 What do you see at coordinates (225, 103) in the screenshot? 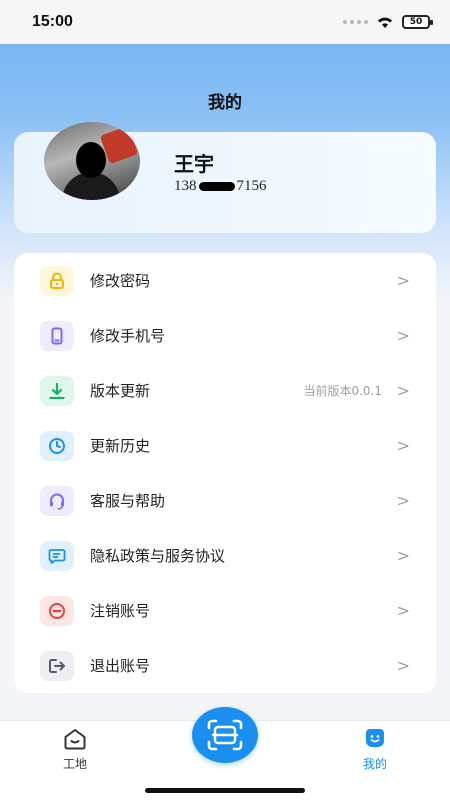
I see `page-title: 我的` at bounding box center [225, 103].